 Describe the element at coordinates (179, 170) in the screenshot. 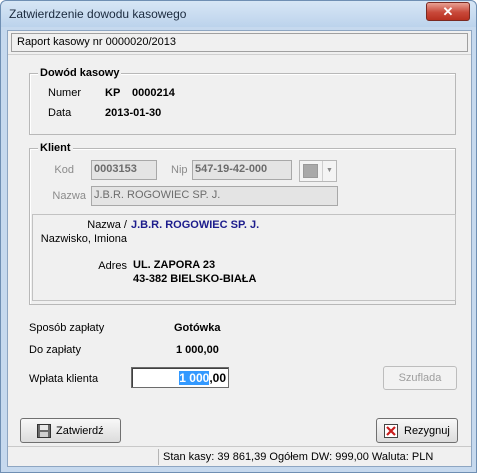

I see `nip-label: Nip` at that location.